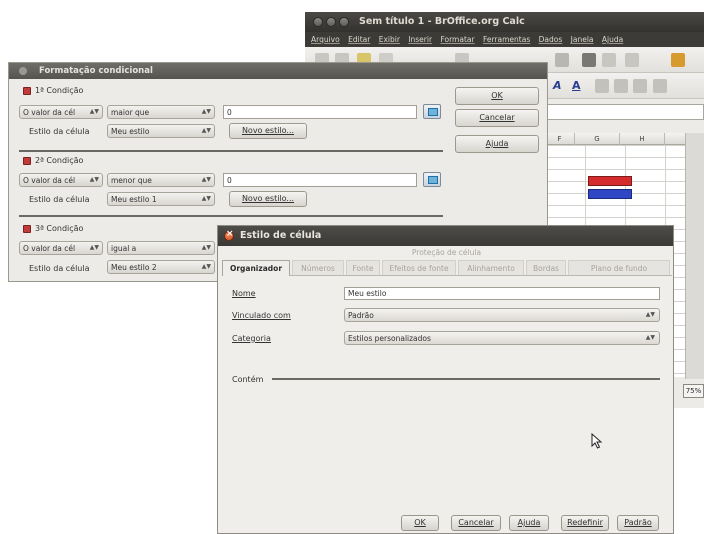  What do you see at coordinates (130, 112) in the screenshot?
I see `select-value: maior que` at bounding box center [130, 112].